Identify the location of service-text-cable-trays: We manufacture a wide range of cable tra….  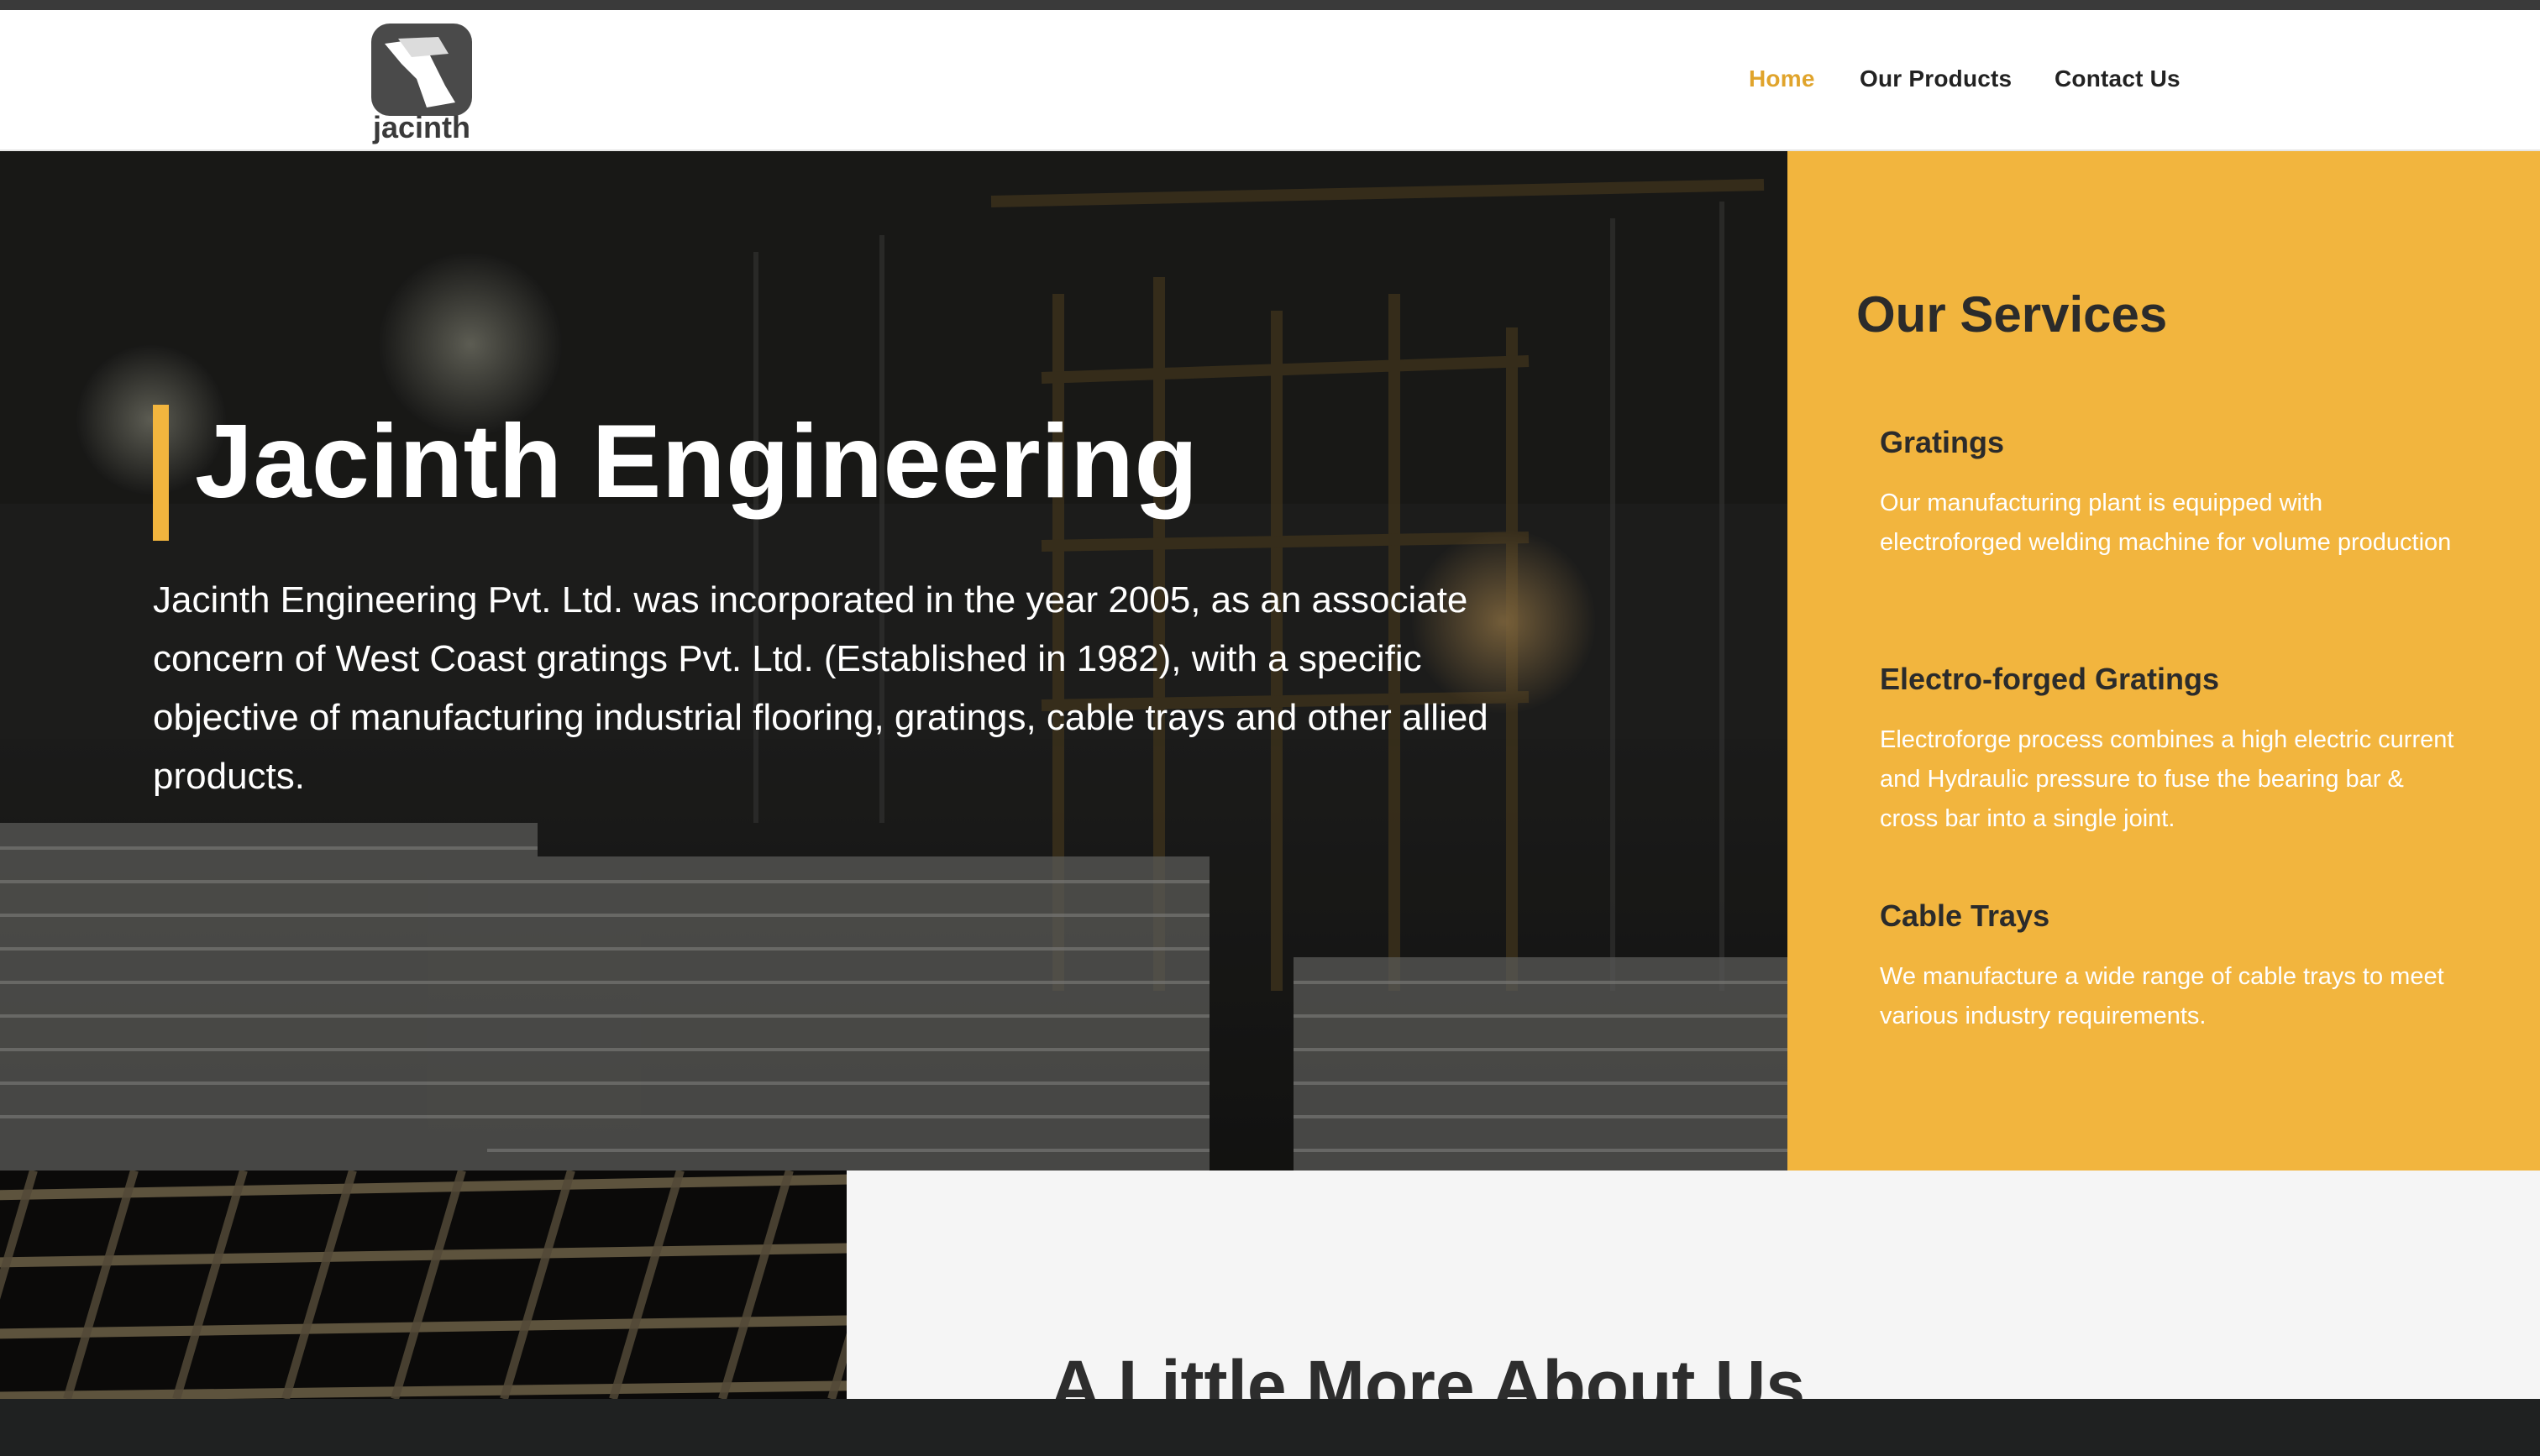
(2162, 996).